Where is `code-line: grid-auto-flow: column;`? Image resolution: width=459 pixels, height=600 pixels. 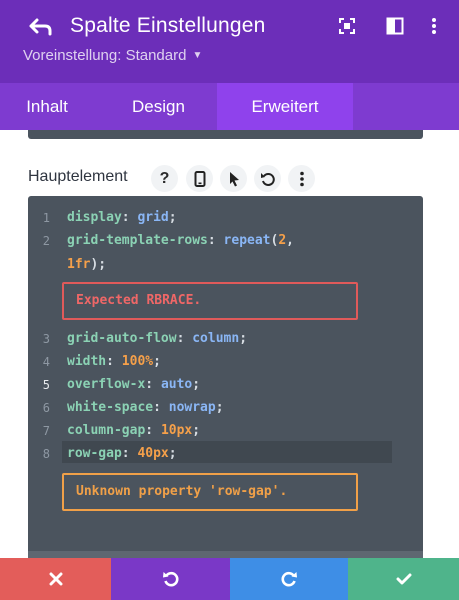
code-line: grid-auto-flow: column; is located at coordinates (157, 338).